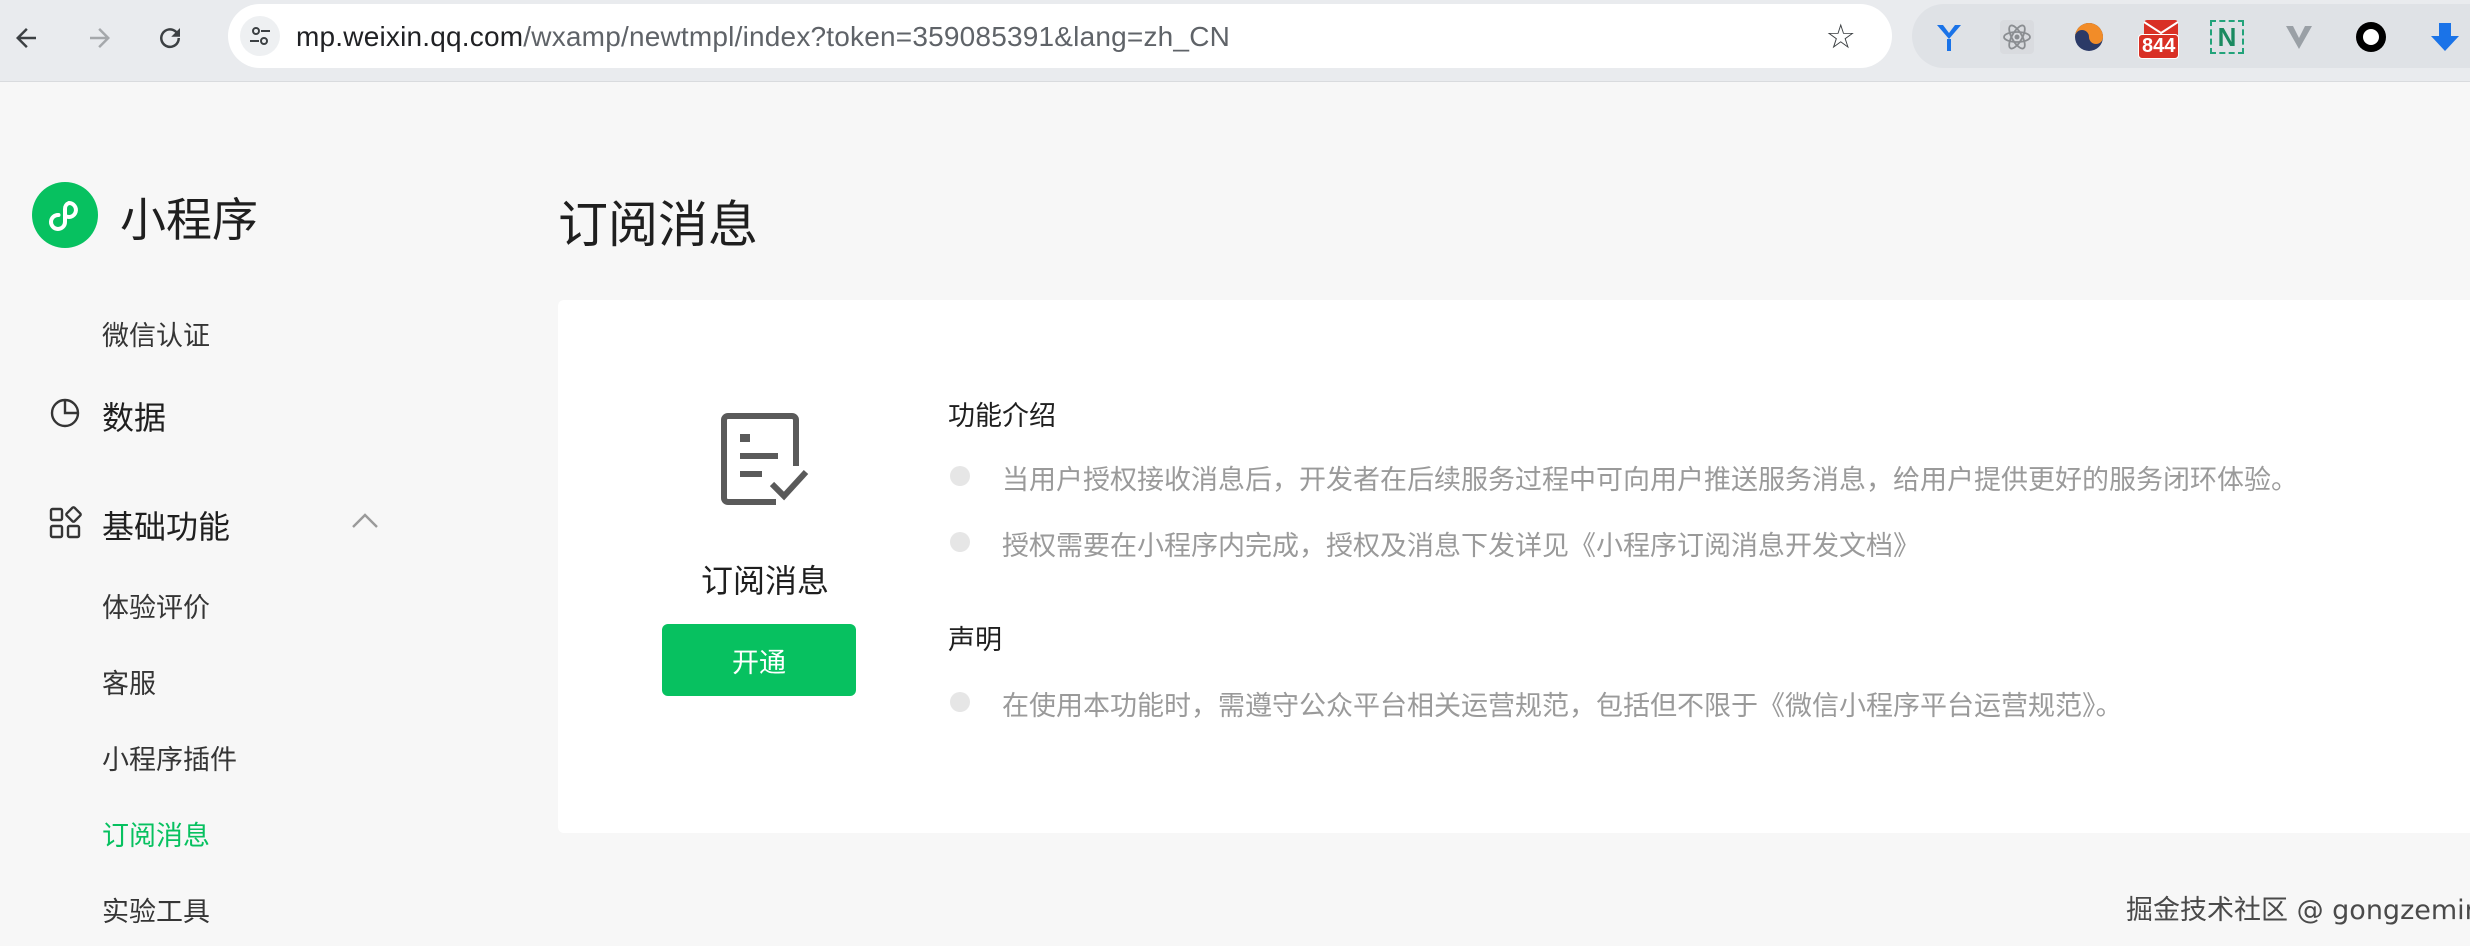 The image size is (2470, 946). I want to click on arrow-left-icon, so click(26, 38).